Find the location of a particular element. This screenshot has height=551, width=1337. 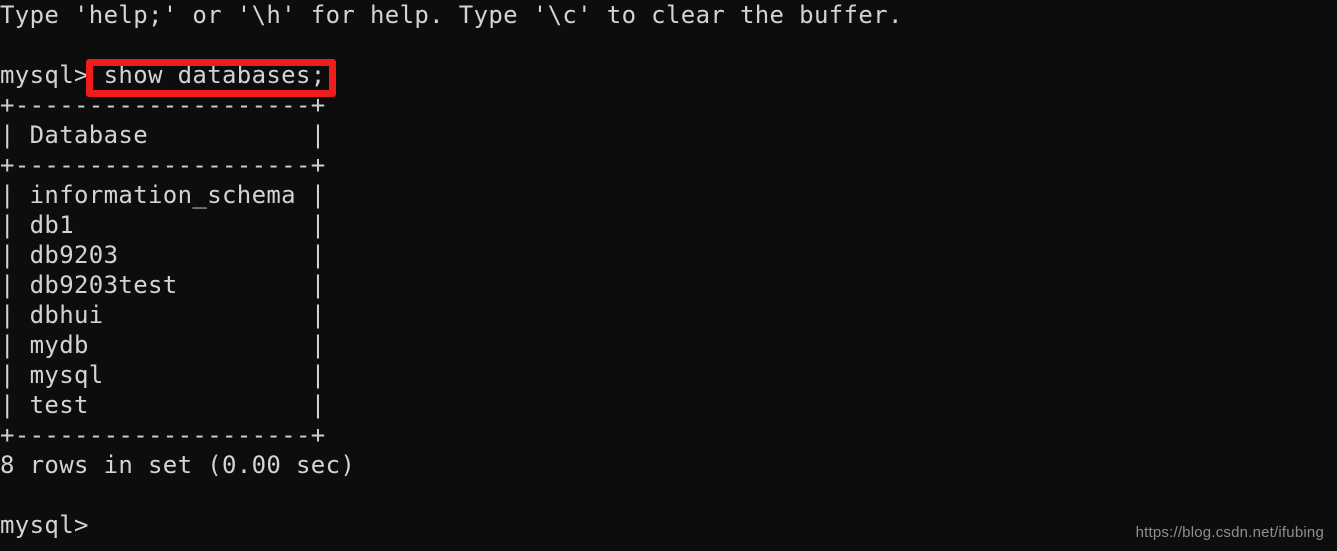

command-prompt-line: mysql> show databases; is located at coordinates (668, 75).